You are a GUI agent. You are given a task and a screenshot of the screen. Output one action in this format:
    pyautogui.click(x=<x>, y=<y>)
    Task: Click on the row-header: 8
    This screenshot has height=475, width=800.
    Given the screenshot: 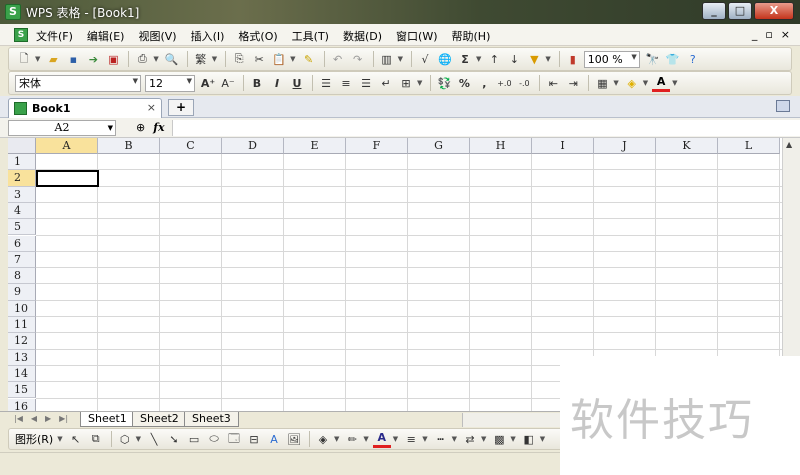 What is the action you would take?
    pyautogui.click(x=22, y=276)
    